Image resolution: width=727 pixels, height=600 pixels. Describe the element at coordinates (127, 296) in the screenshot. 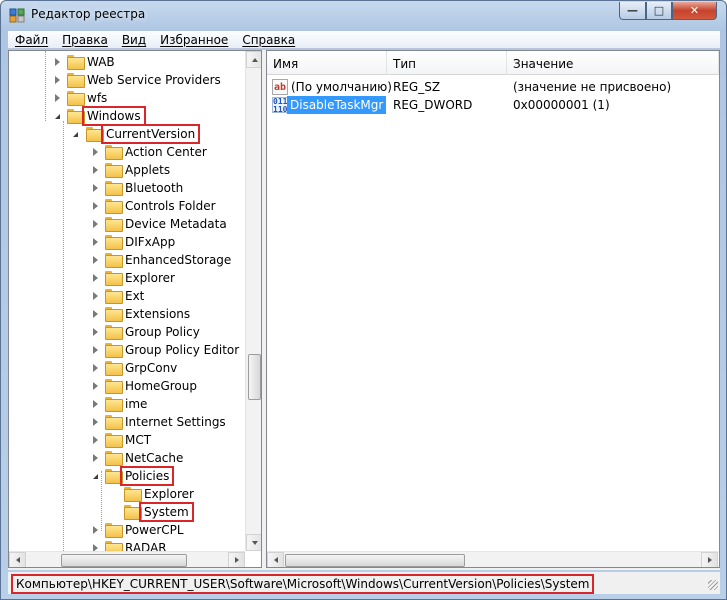

I see `tree-node: Ext` at that location.